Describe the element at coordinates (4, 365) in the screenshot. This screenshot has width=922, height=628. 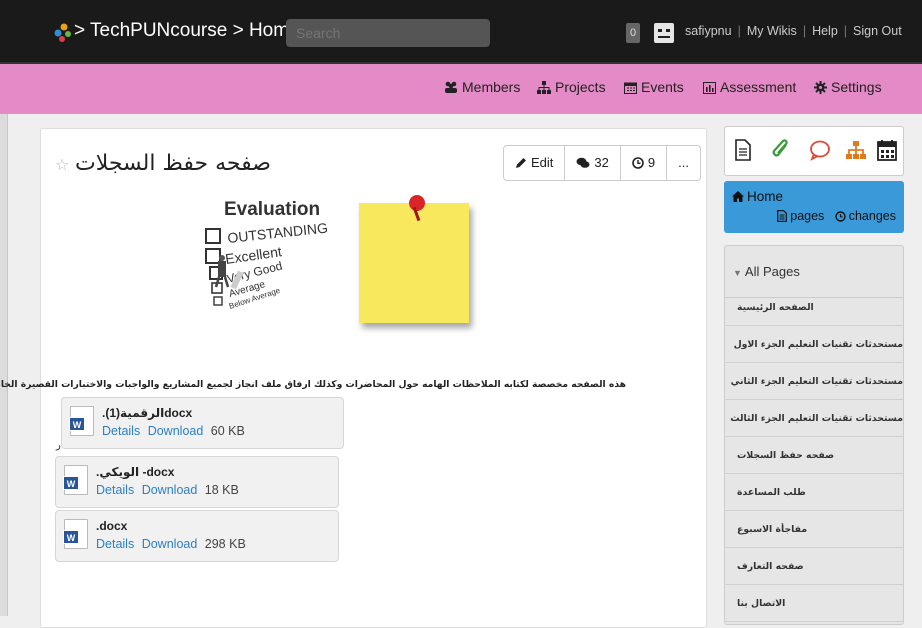
I see `left-edge` at that location.